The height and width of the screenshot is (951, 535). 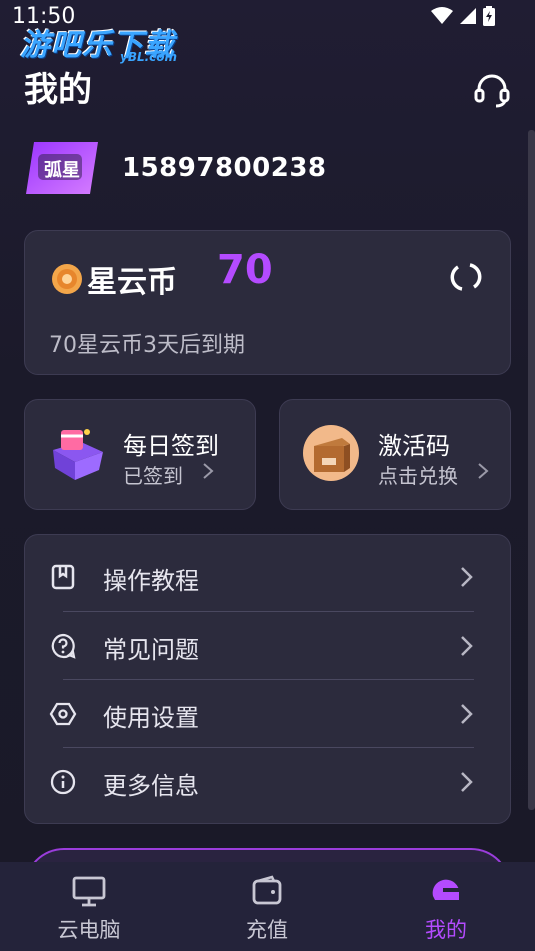 What do you see at coordinates (267, 930) in the screenshot?
I see `nav-label: 充值` at bounding box center [267, 930].